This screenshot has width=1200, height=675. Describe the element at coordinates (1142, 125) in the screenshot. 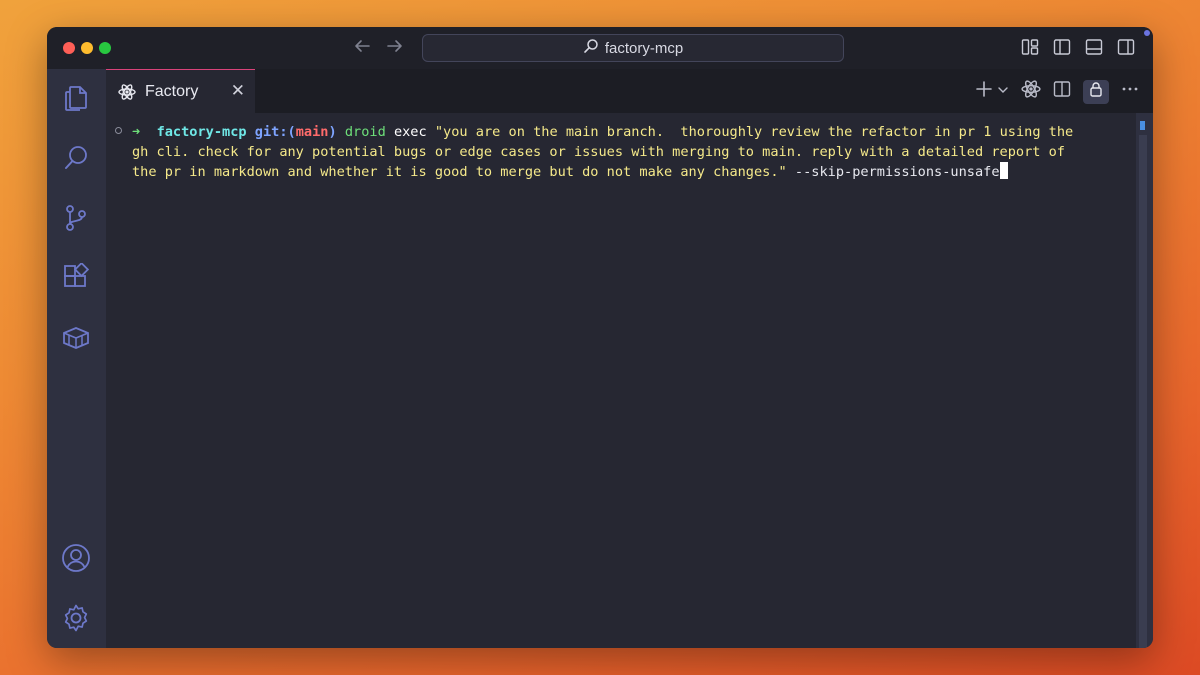

I see `scroll-position-marker` at that location.